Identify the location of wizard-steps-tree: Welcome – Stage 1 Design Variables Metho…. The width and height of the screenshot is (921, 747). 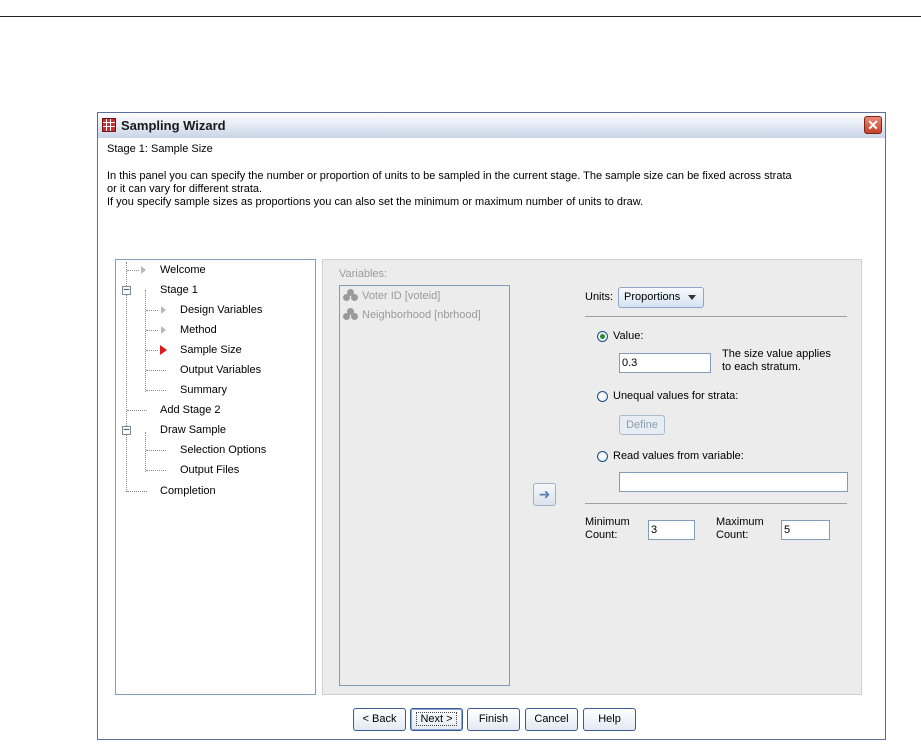
(215, 477).